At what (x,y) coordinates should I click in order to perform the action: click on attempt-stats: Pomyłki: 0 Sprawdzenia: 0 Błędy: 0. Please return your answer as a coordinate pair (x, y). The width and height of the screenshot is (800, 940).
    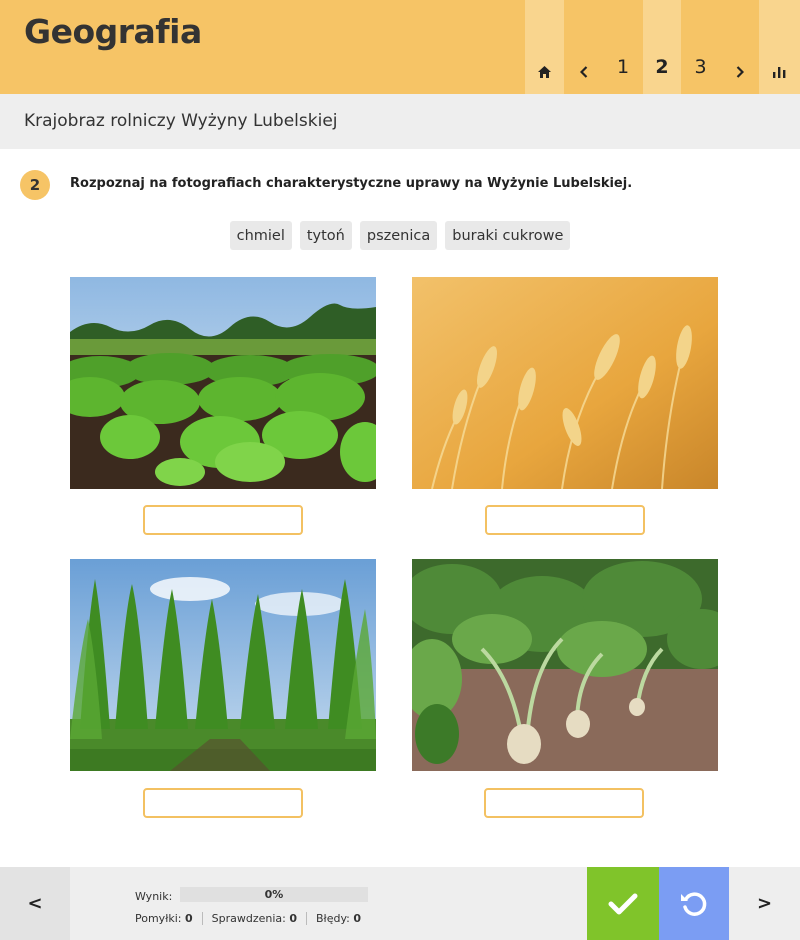
    Looking at the image, I should click on (257, 918).